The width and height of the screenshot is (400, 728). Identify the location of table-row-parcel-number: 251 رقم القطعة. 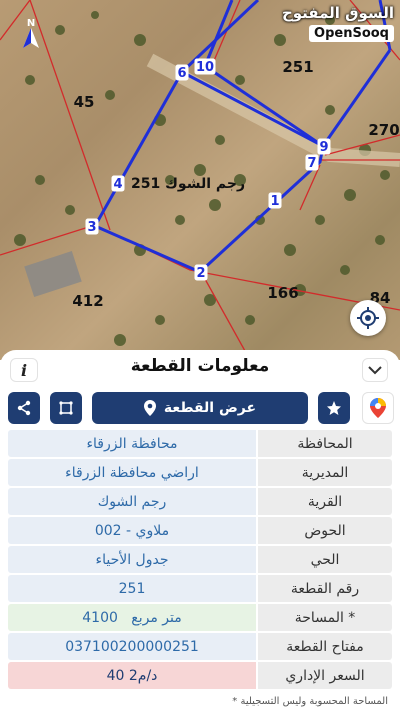
(200, 588).